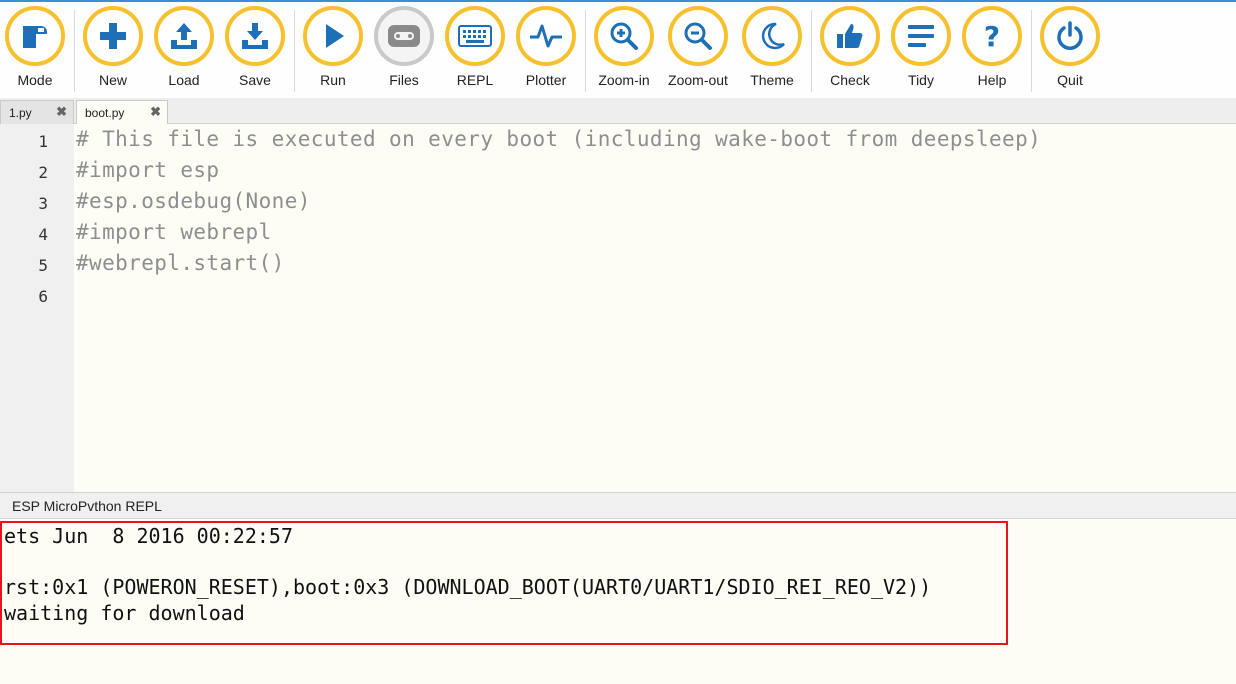  What do you see at coordinates (1070, 80) in the screenshot?
I see `quit-label: Quit` at bounding box center [1070, 80].